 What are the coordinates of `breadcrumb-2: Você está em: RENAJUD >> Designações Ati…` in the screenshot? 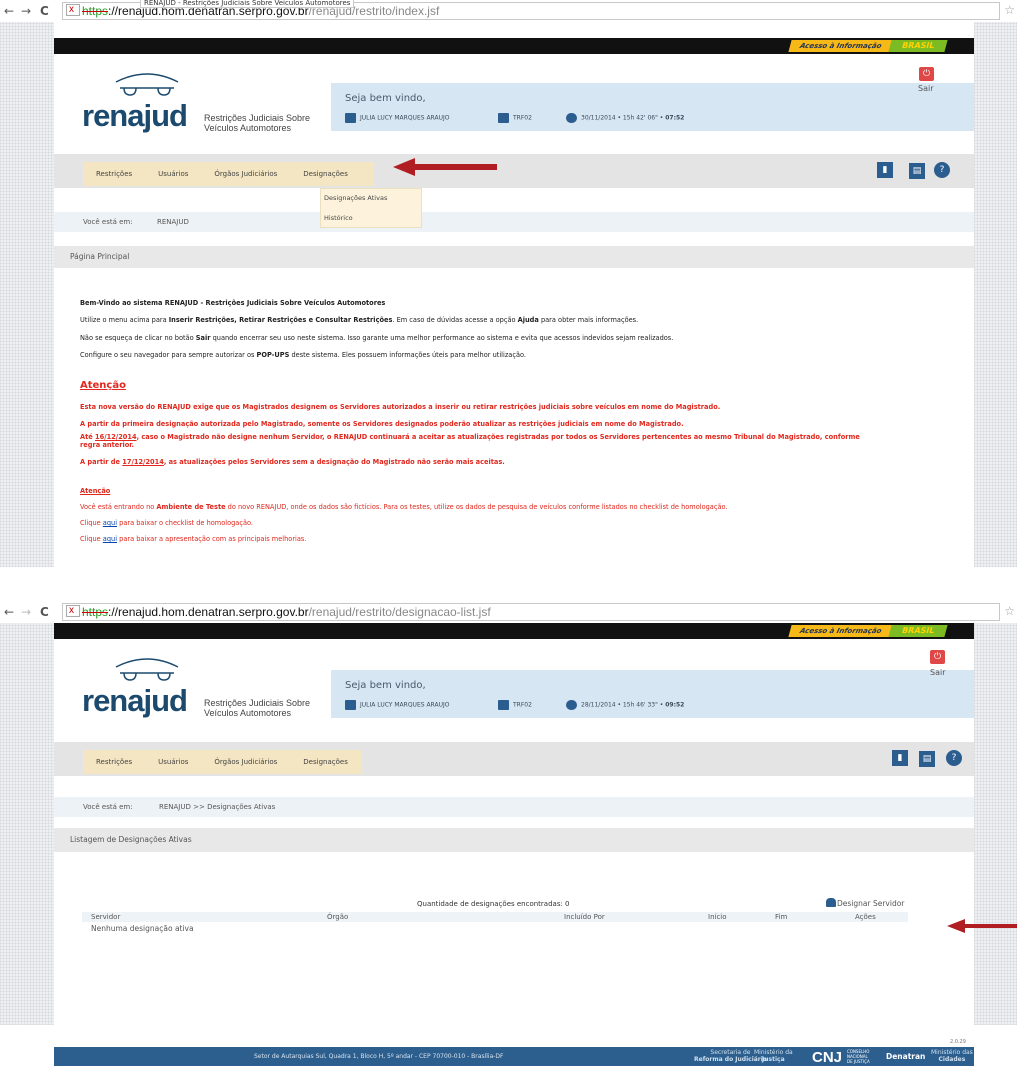 It's located at (514, 807).